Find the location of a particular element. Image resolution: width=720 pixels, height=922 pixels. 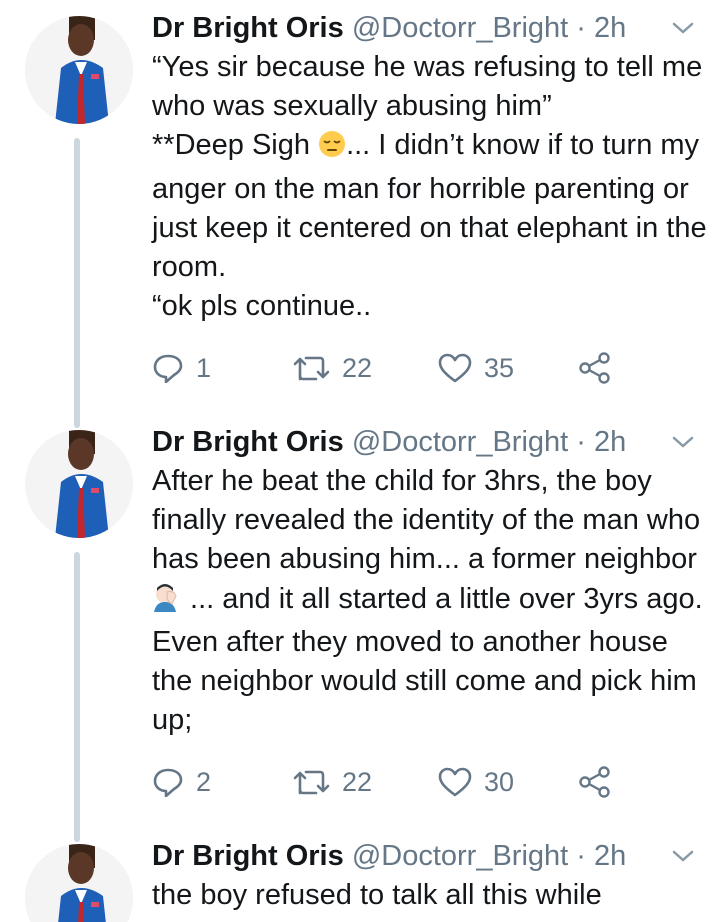

tweet-actions: 1 22 35 is located at coordinates (432, 368).